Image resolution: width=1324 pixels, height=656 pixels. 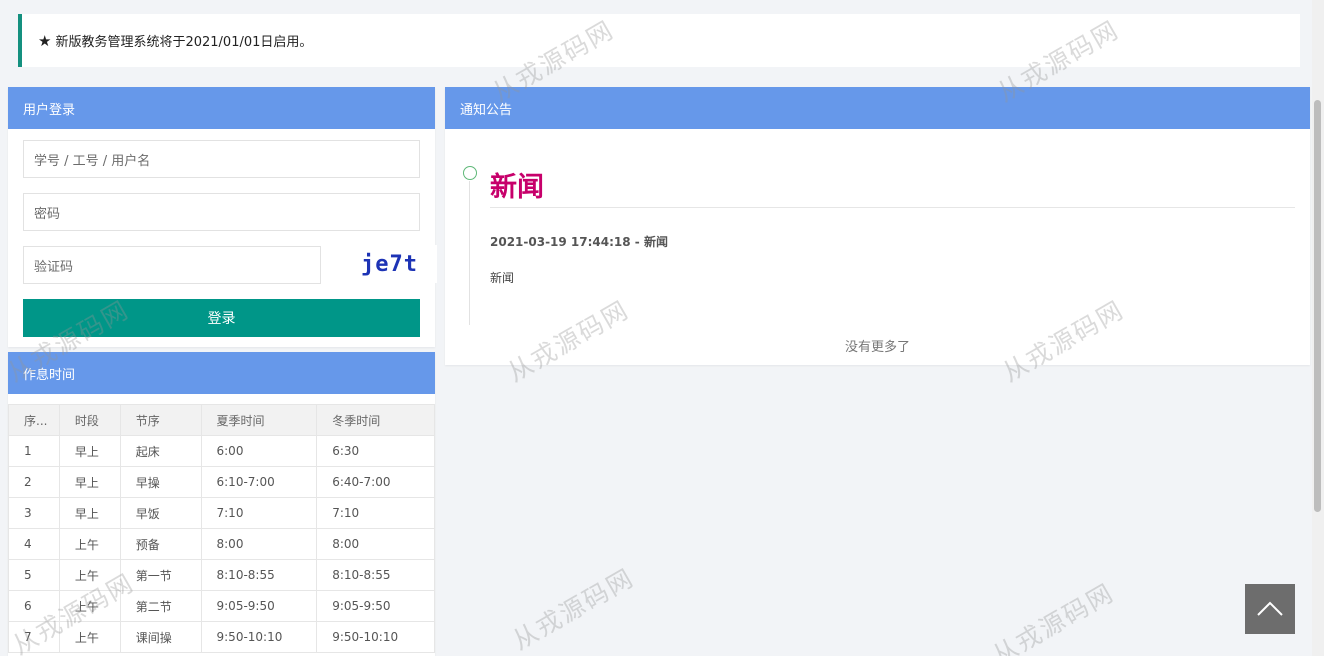 What do you see at coordinates (221, 159) in the screenshot?
I see `username-input: 学号 / 工号 / 用户名` at bounding box center [221, 159].